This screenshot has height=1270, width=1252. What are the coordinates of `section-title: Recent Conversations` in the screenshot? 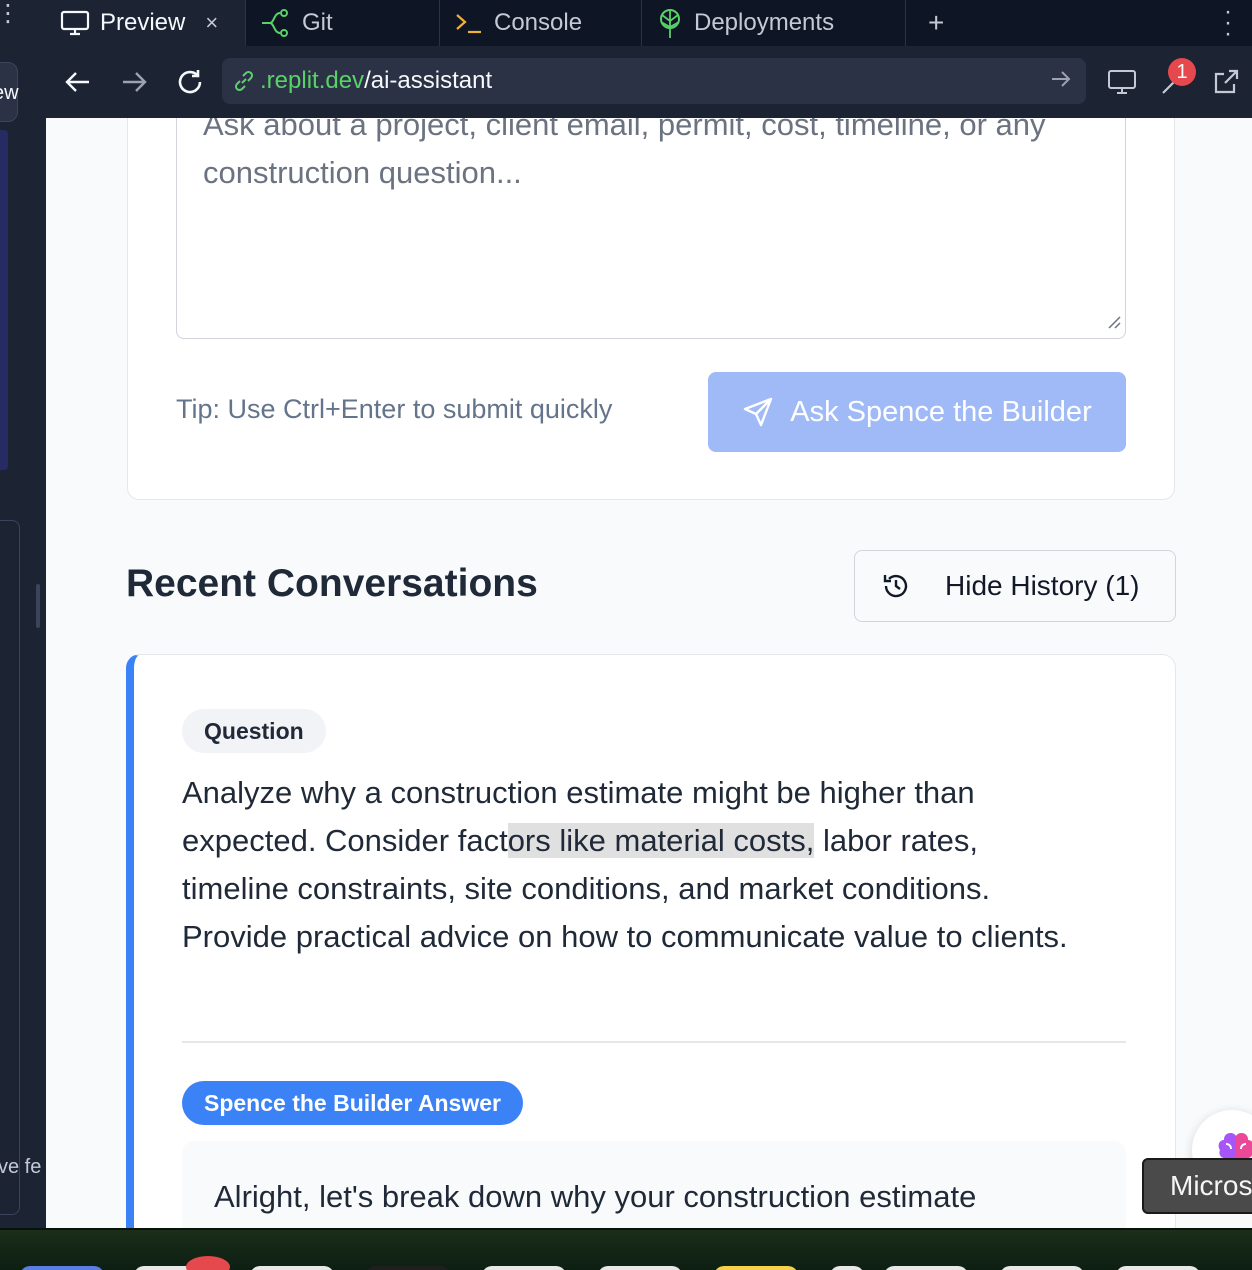 It's located at (332, 583).